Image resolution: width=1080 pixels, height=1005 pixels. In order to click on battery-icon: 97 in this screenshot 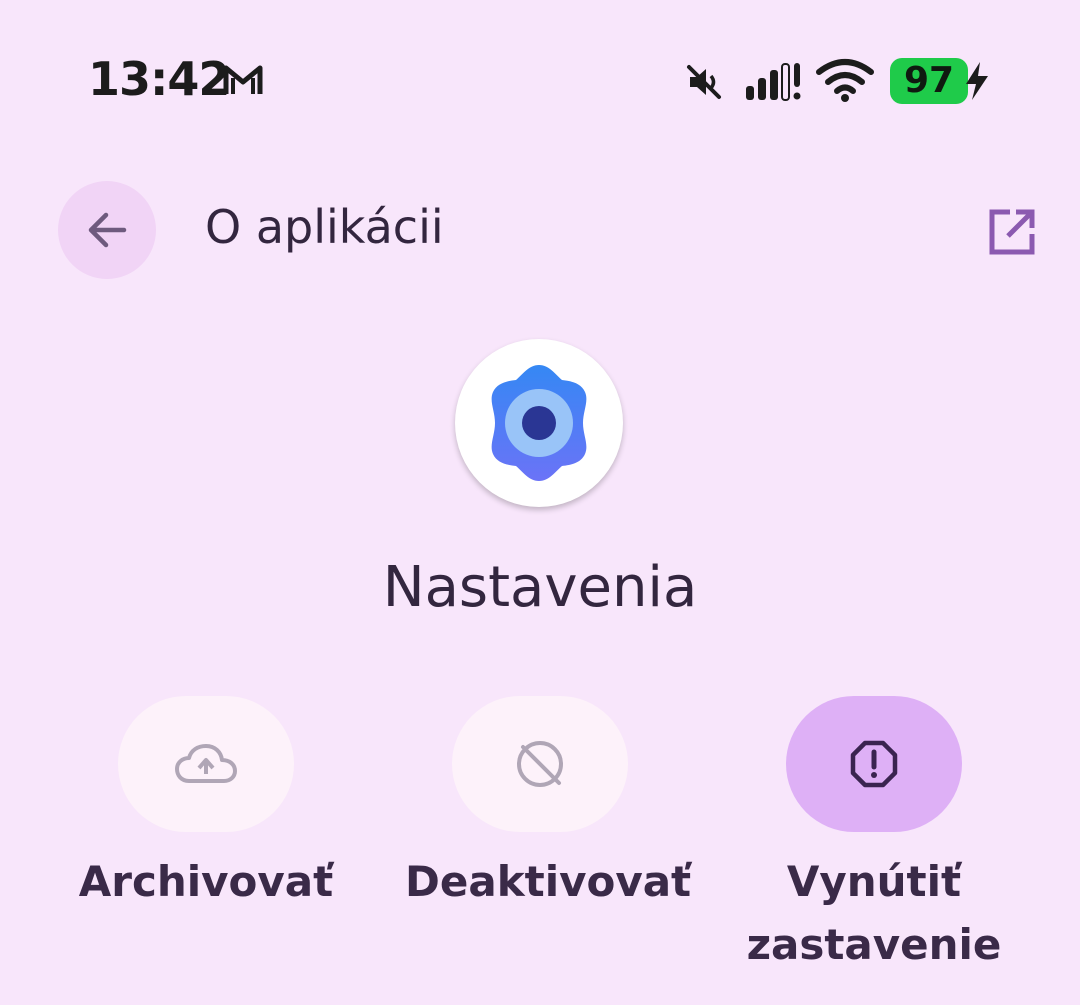, I will do `click(929, 81)`.